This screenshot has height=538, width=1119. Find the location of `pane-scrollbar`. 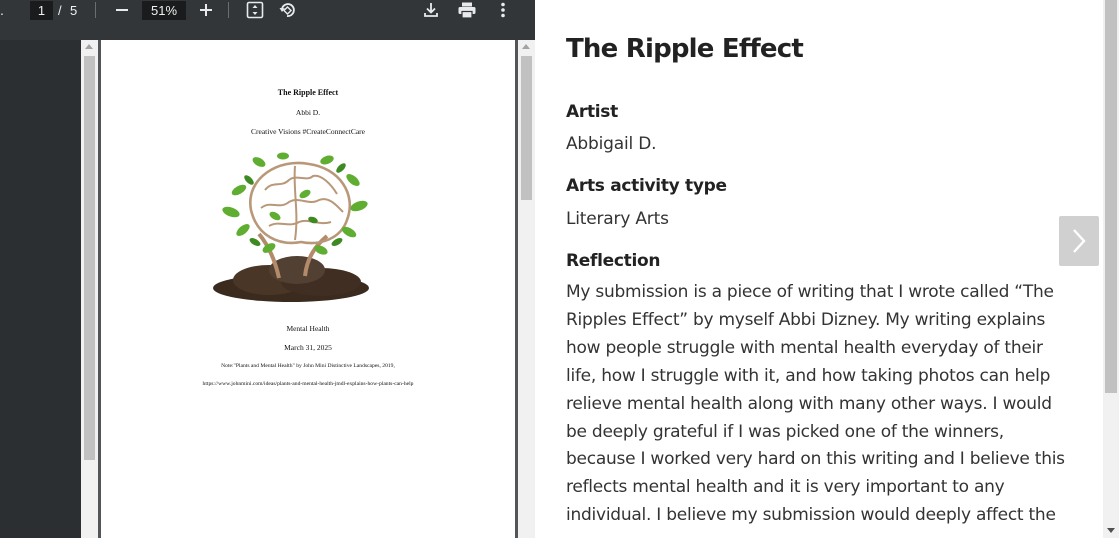

pane-scrollbar is located at coordinates (1111, 269).